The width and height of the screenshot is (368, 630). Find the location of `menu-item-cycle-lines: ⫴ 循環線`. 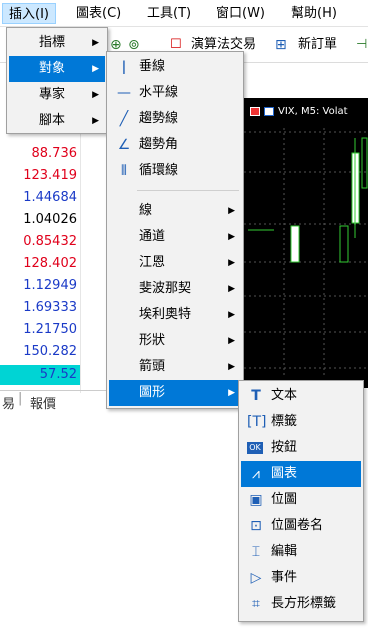

menu-item-cycle-lines: ⫴ 循環線 is located at coordinates (175, 171).